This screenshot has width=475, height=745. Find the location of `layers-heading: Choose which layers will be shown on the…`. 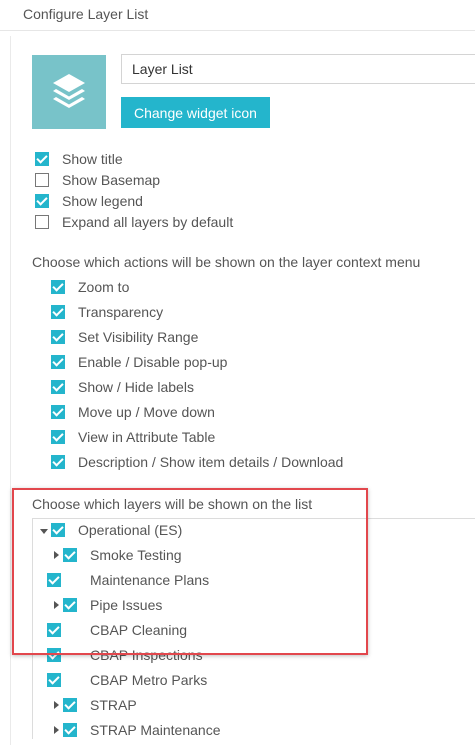

layers-heading: Choose which layers will be shown on the… is located at coordinates (172, 504).